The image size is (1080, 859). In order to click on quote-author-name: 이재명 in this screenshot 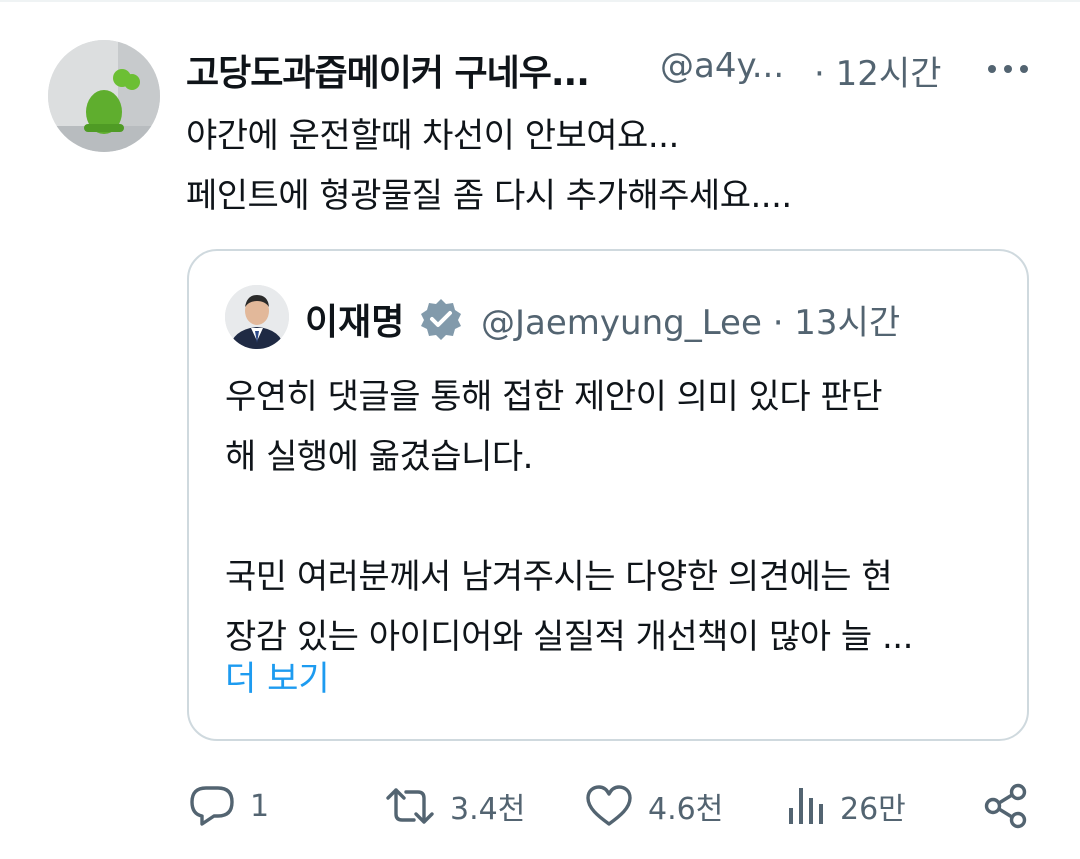, I will do `click(354, 319)`.